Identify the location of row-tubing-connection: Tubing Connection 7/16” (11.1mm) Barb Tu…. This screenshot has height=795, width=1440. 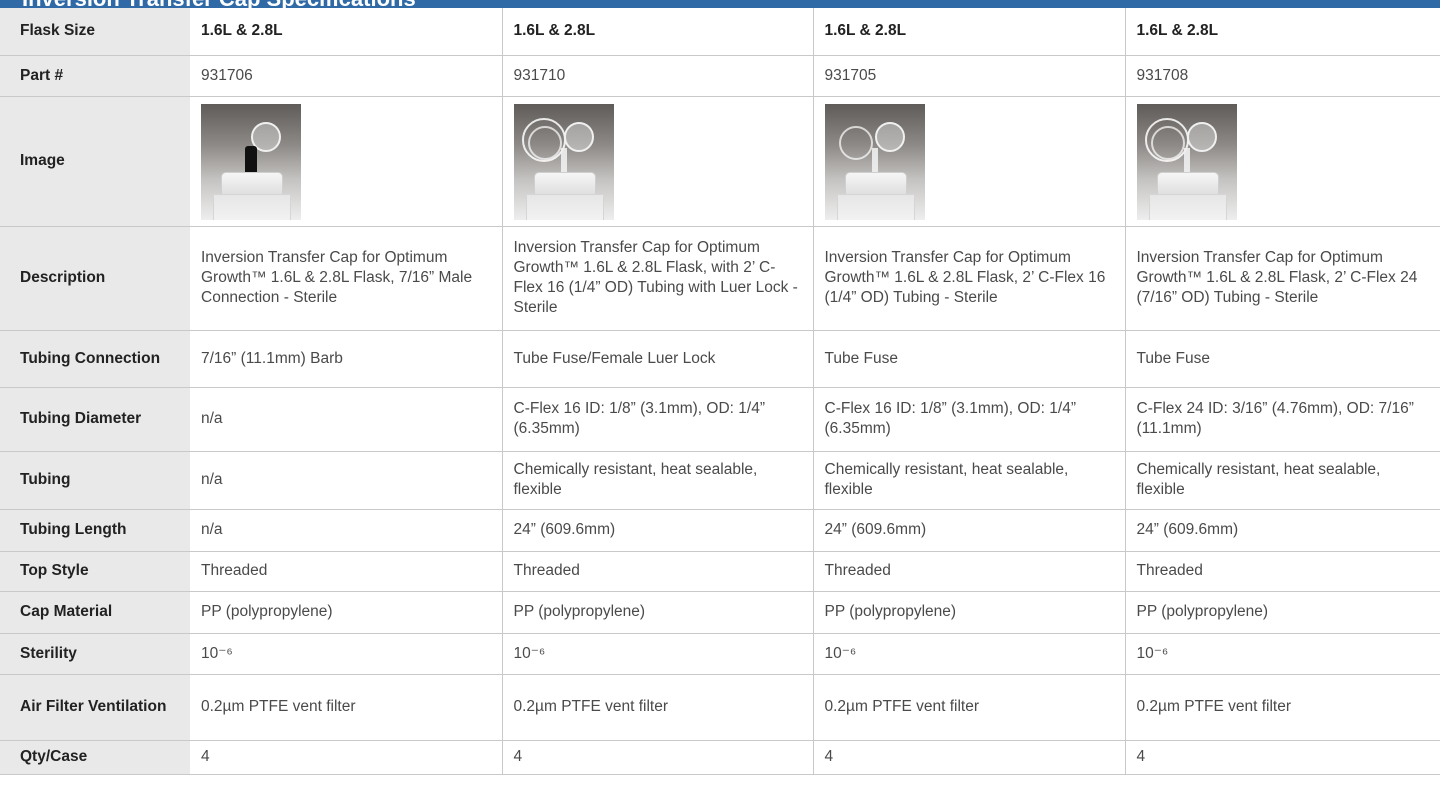
(720, 359).